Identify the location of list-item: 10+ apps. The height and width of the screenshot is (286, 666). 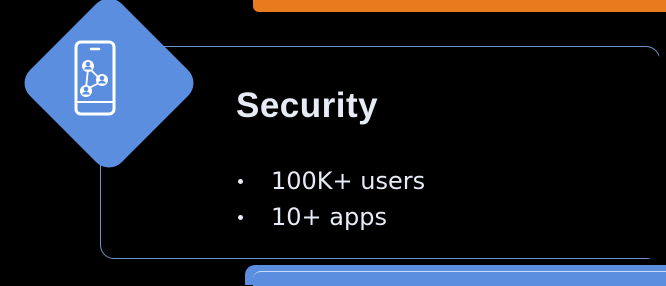
(330, 217).